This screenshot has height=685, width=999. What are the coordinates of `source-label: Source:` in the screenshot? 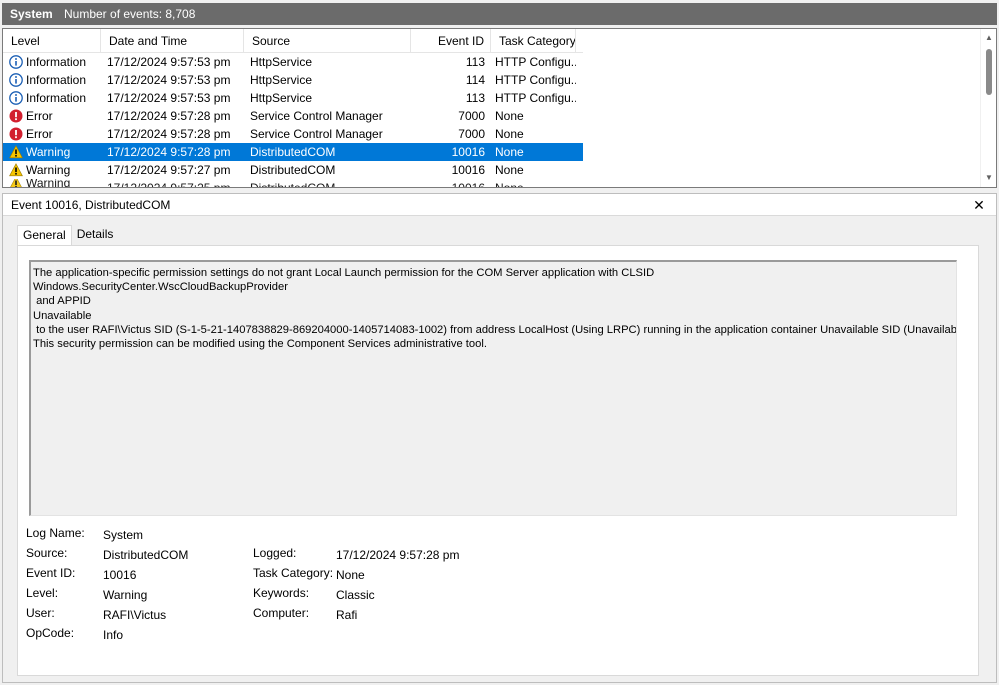 It's located at (47, 553).